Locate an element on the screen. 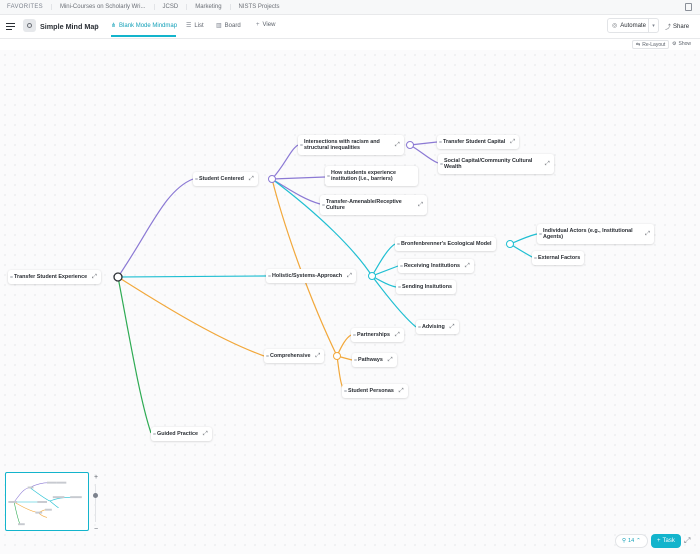 Image resolution: width=700 pixels, height=554 pixels. space-icon is located at coordinates (29, 25).